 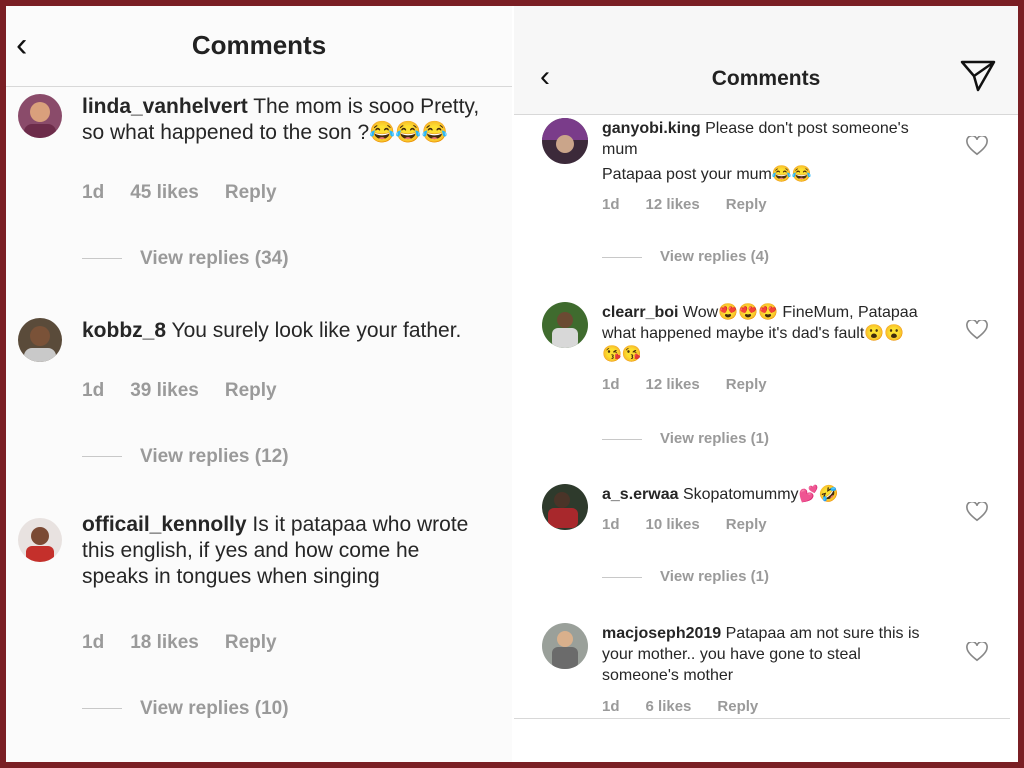 I want to click on right-header: ‹ Comments, so click(x=766, y=60).